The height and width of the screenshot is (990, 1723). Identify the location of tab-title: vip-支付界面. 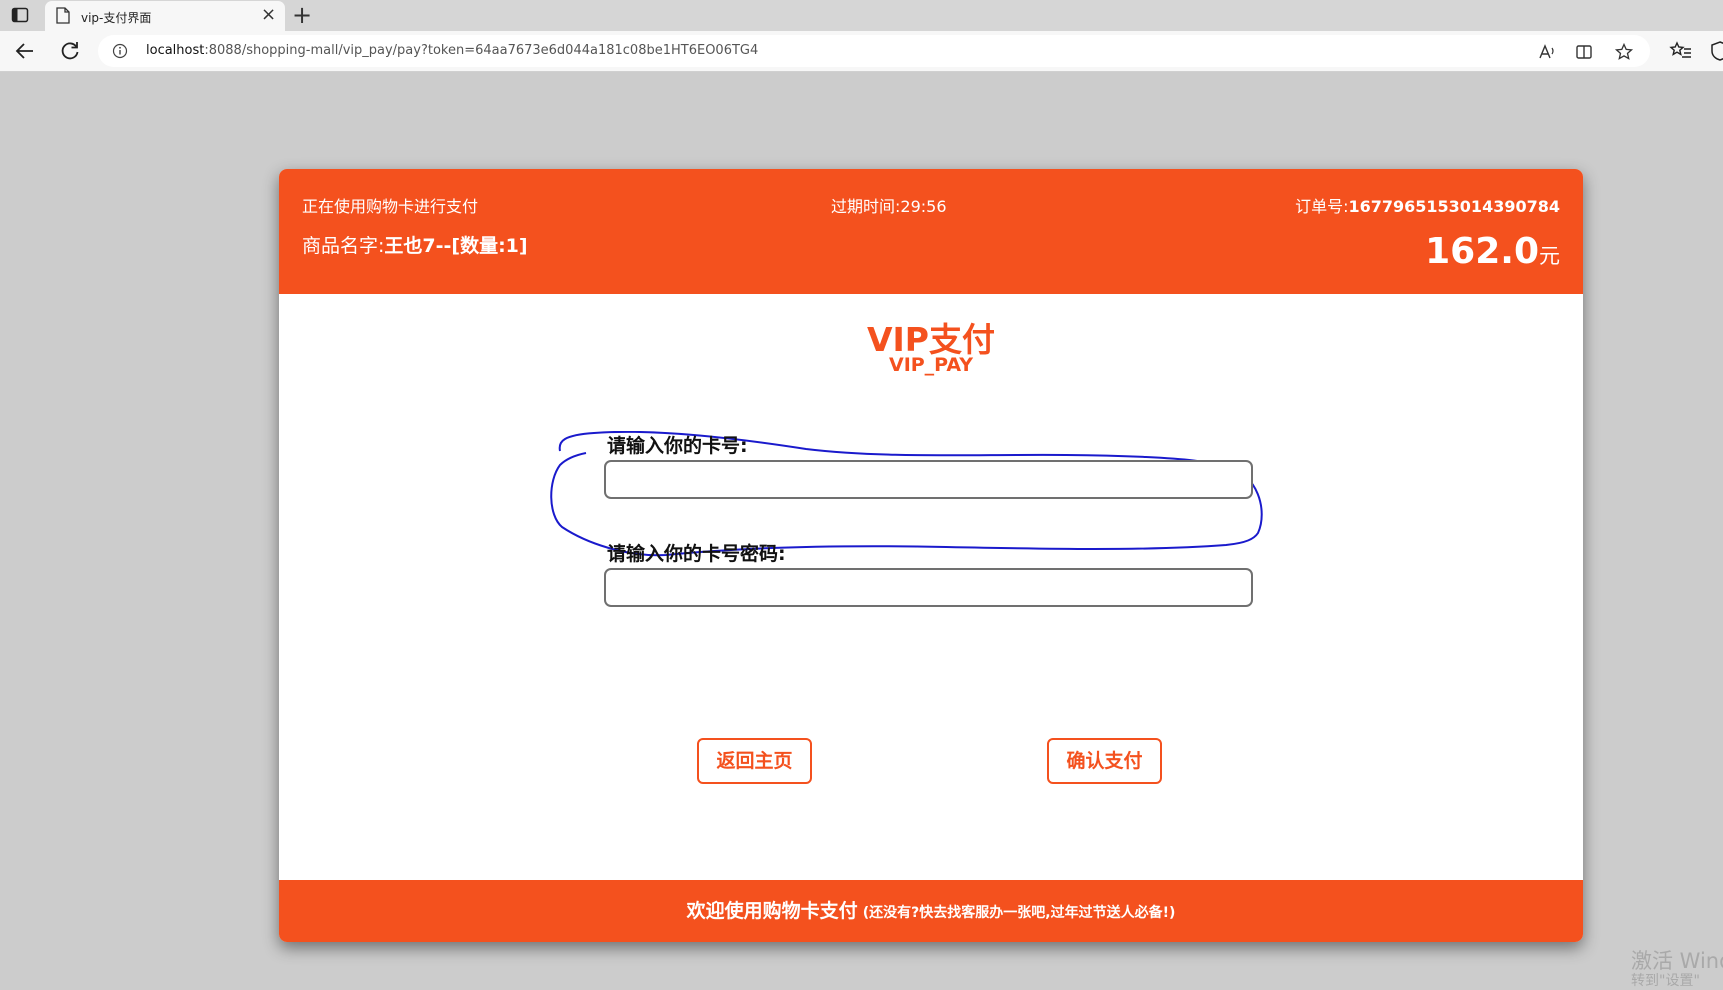
(116, 18).